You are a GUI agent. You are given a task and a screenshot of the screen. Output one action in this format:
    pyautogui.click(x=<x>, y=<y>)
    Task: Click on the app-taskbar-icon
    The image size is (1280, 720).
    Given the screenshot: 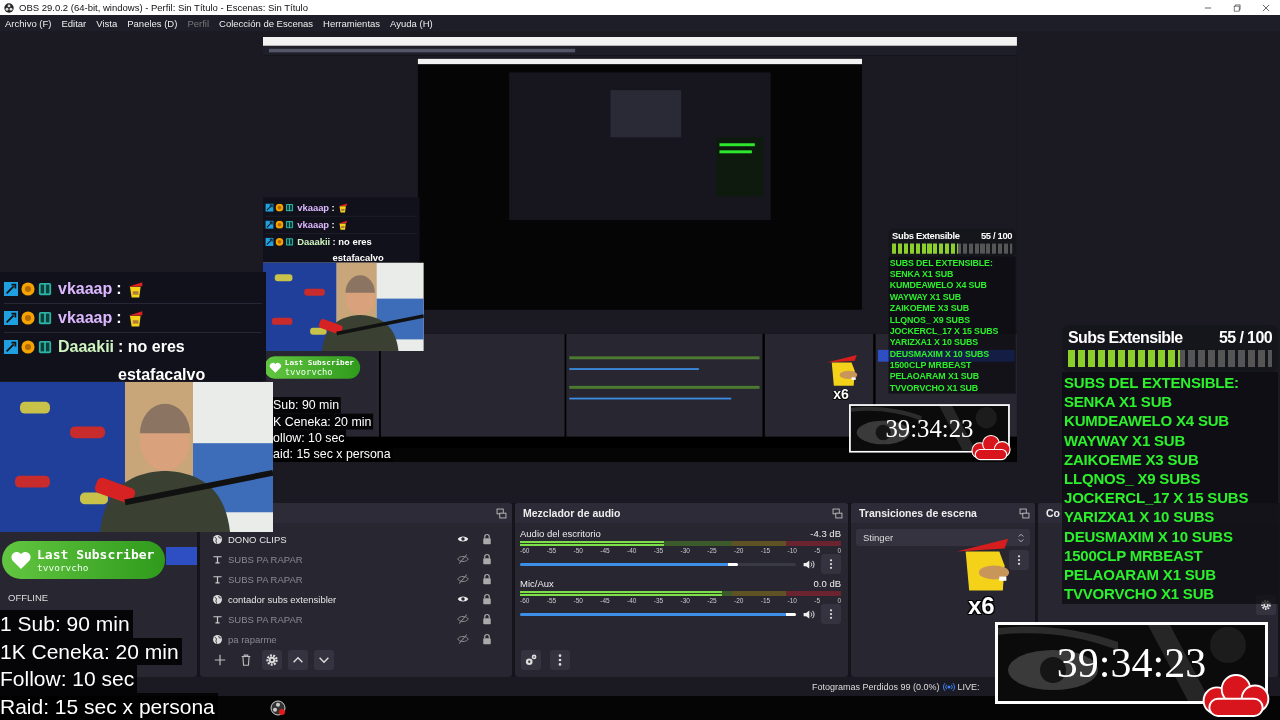 What is the action you would take?
    pyautogui.click(x=278, y=708)
    